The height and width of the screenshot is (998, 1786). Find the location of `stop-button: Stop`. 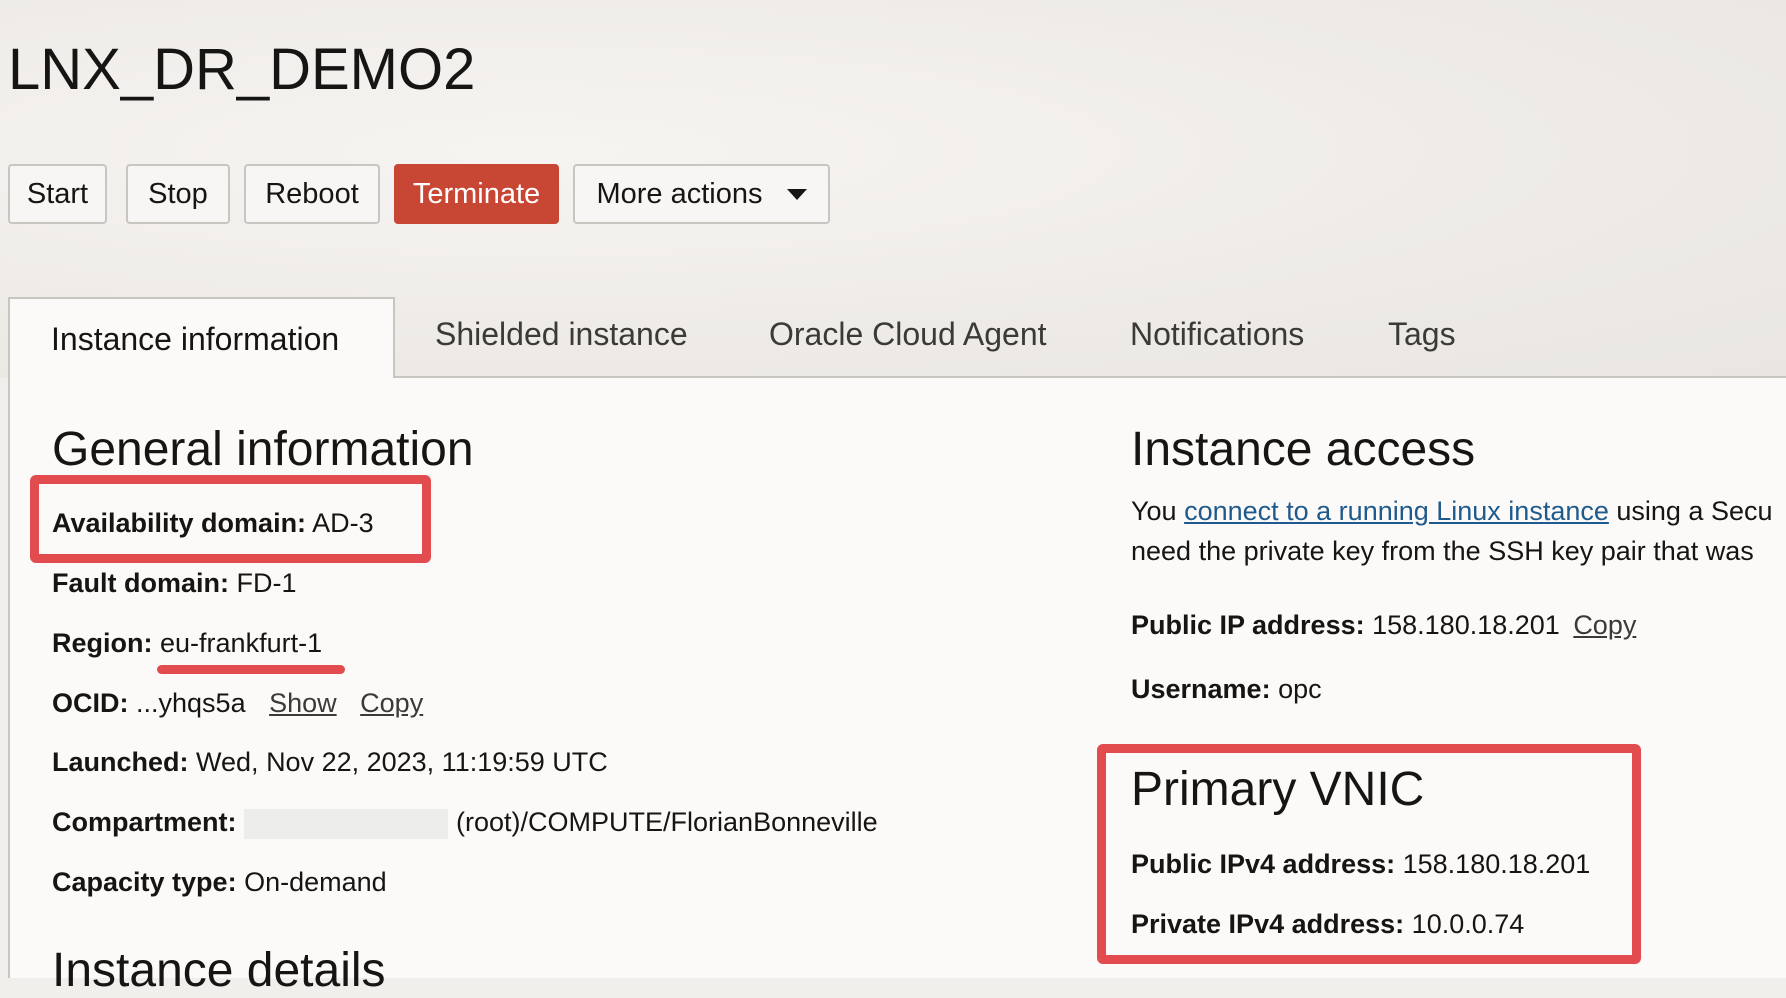

stop-button: Stop is located at coordinates (178, 194).